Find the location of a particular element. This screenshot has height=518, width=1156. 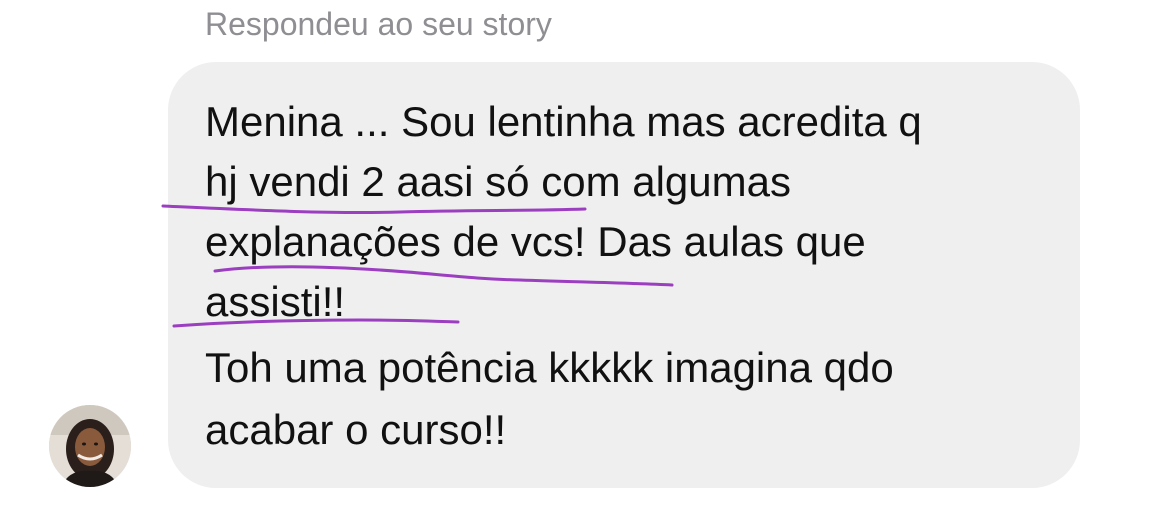

message-line-1: Menina ... Sou lentinha mas acredita q is located at coordinates (563, 121).